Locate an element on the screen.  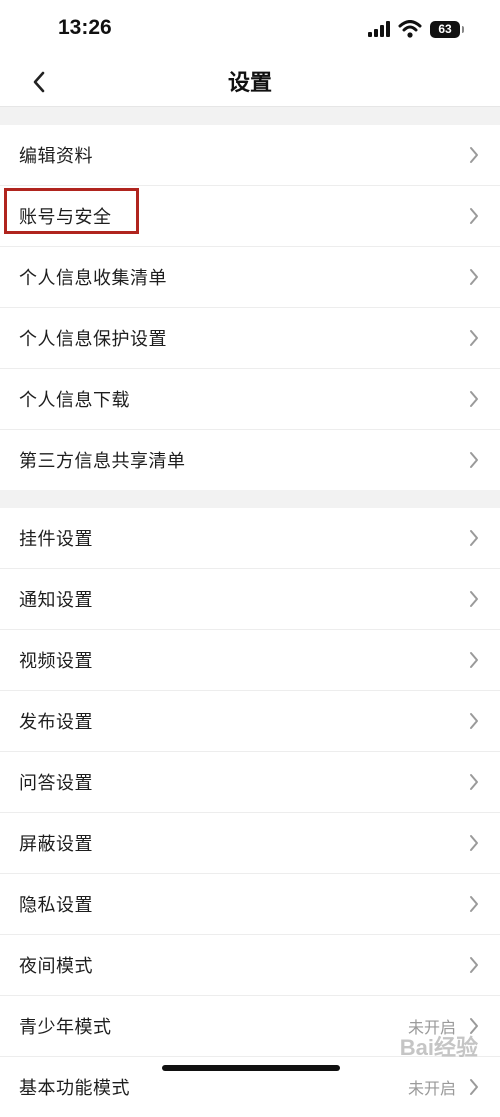
status-bar: 13:26 63 is located at coordinates (250, 29).